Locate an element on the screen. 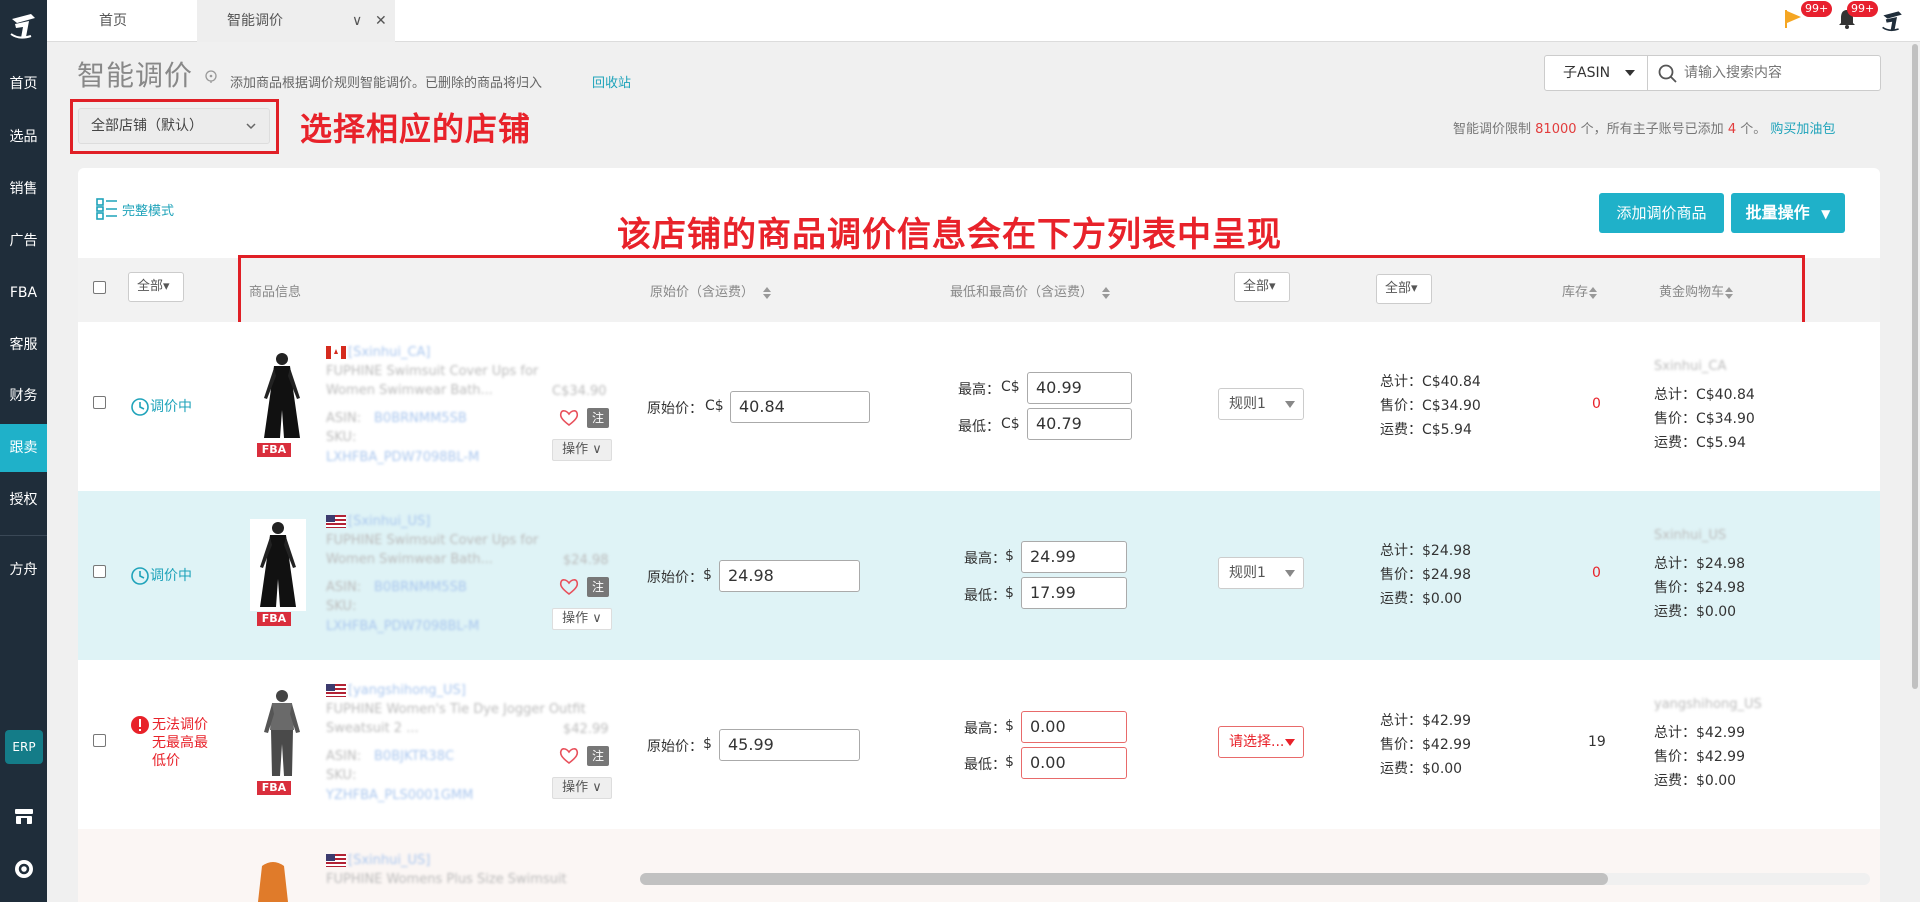  flag-badge: 99+ is located at coordinates (1817, 9).